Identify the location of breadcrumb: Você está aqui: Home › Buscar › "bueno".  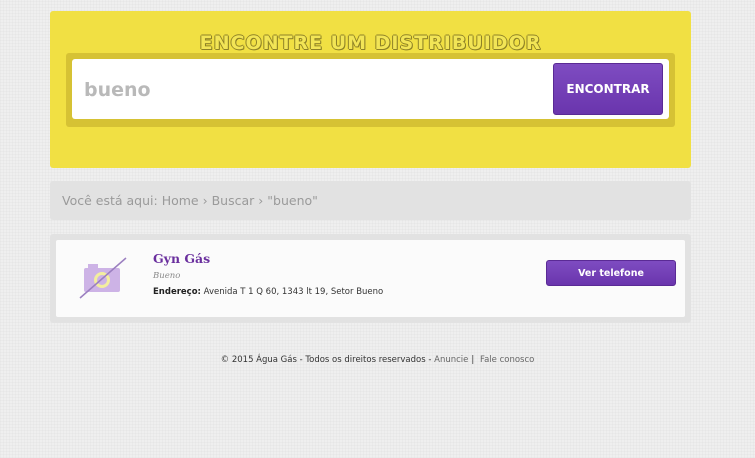
(370, 200).